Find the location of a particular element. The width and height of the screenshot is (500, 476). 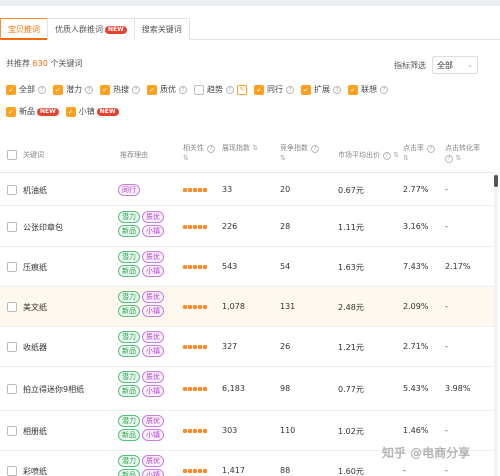

filter-option: ✓ 潜力? is located at coordinates (73, 89).